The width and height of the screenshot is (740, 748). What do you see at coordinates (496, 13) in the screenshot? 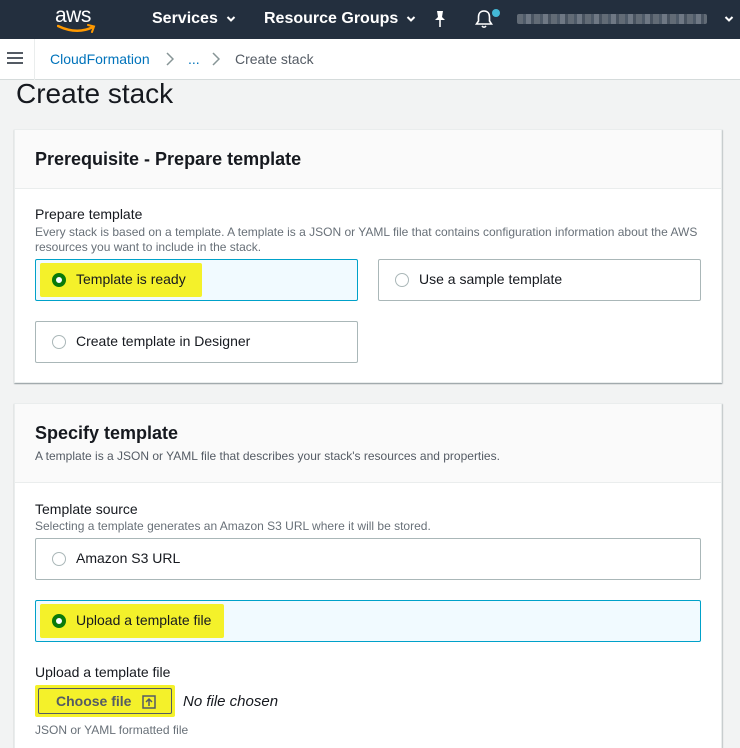
I see `notification-badge` at bounding box center [496, 13].